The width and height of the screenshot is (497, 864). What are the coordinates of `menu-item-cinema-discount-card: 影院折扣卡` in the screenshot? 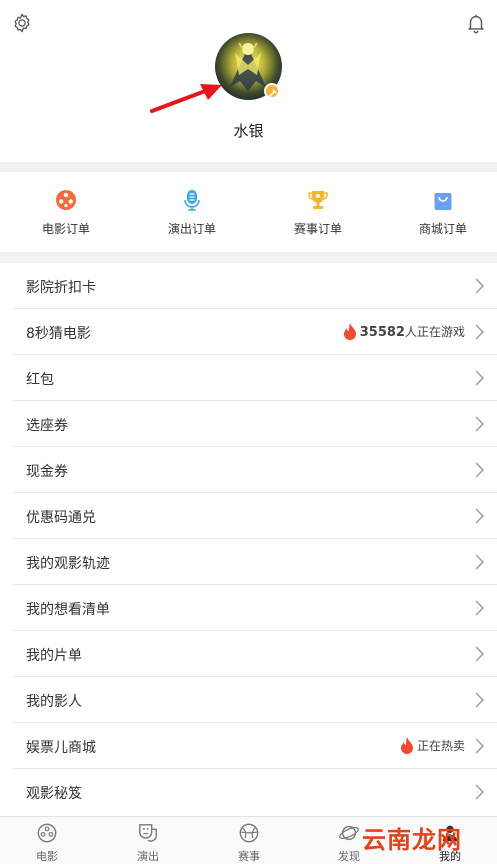 It's located at (248, 286).